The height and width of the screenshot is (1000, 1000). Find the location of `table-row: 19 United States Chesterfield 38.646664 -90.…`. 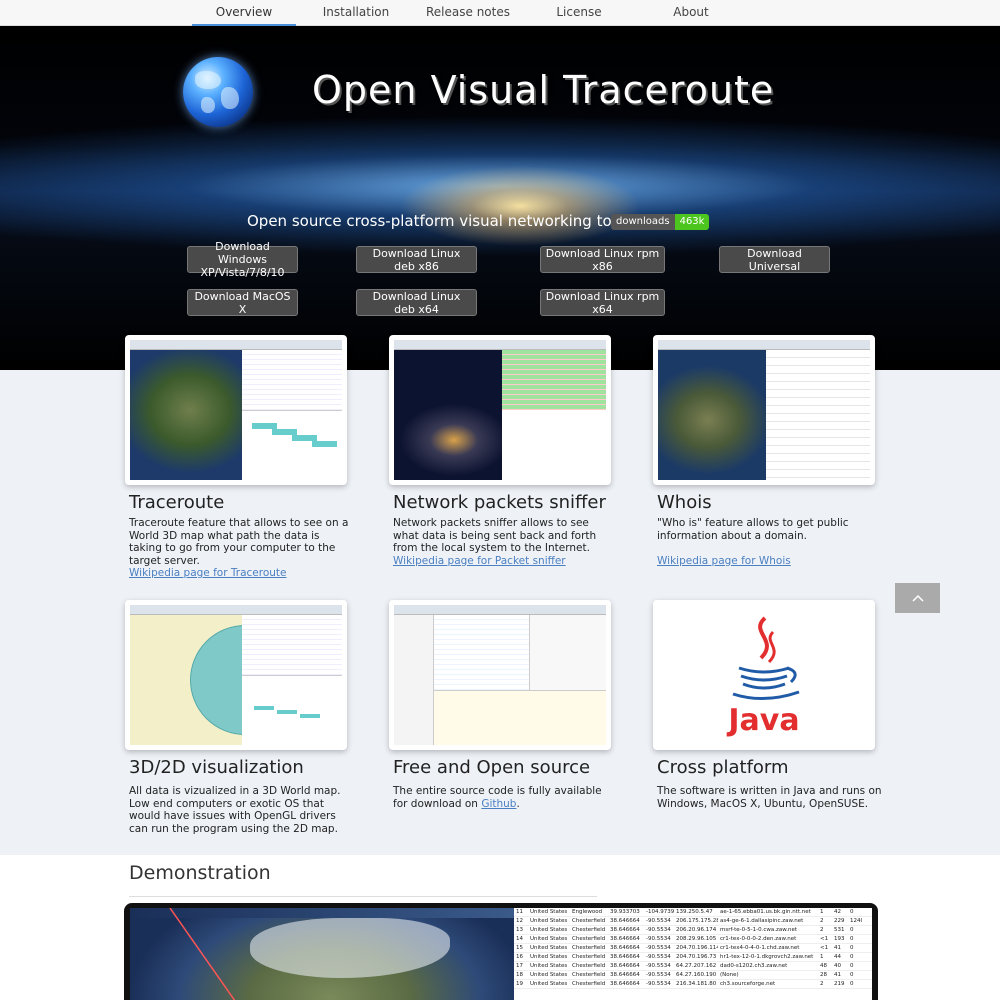

table-row: 19 United States Chesterfield 38.646664 -90.… is located at coordinates (693, 984).